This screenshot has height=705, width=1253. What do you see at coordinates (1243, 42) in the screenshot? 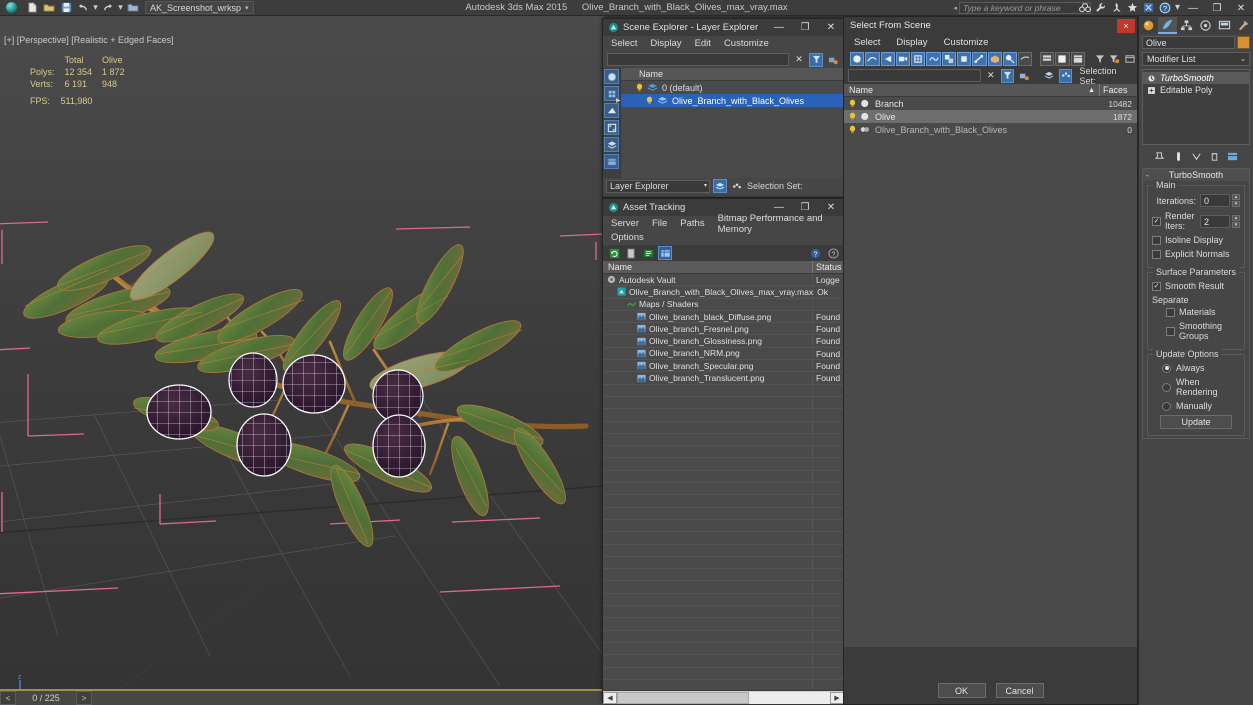
I see `object-color-swatch` at bounding box center [1243, 42].